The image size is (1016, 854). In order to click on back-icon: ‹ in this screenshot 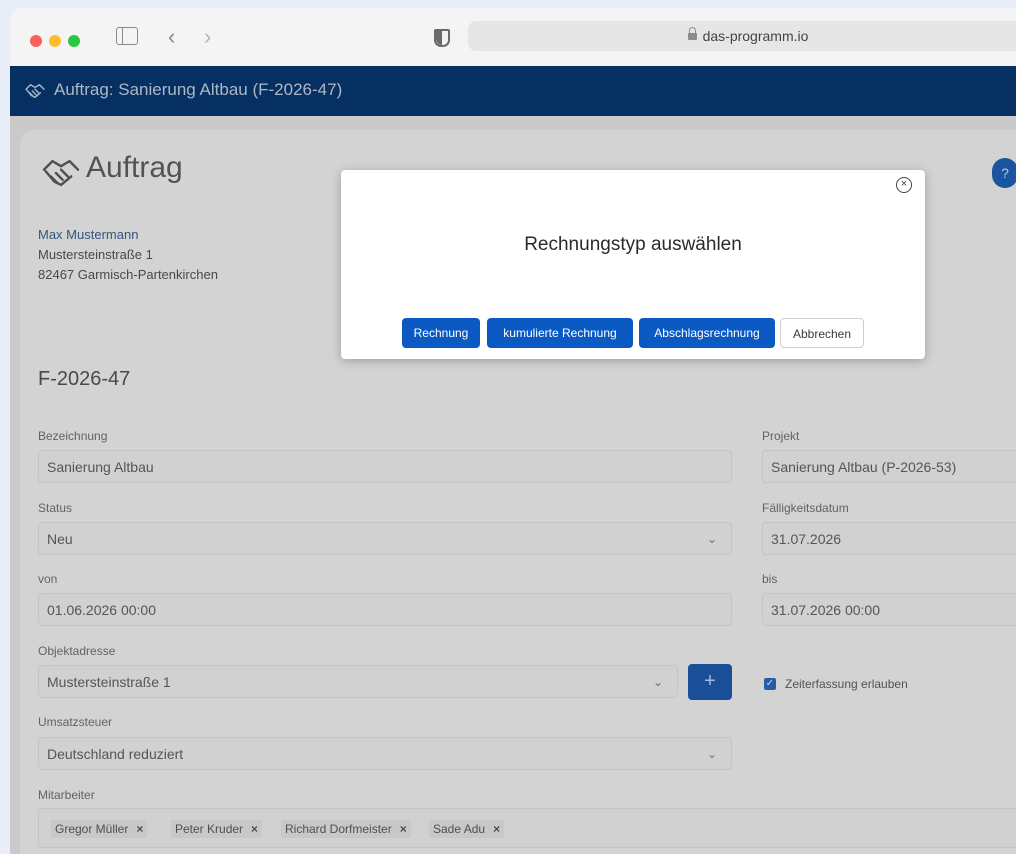, I will do `click(171, 37)`.